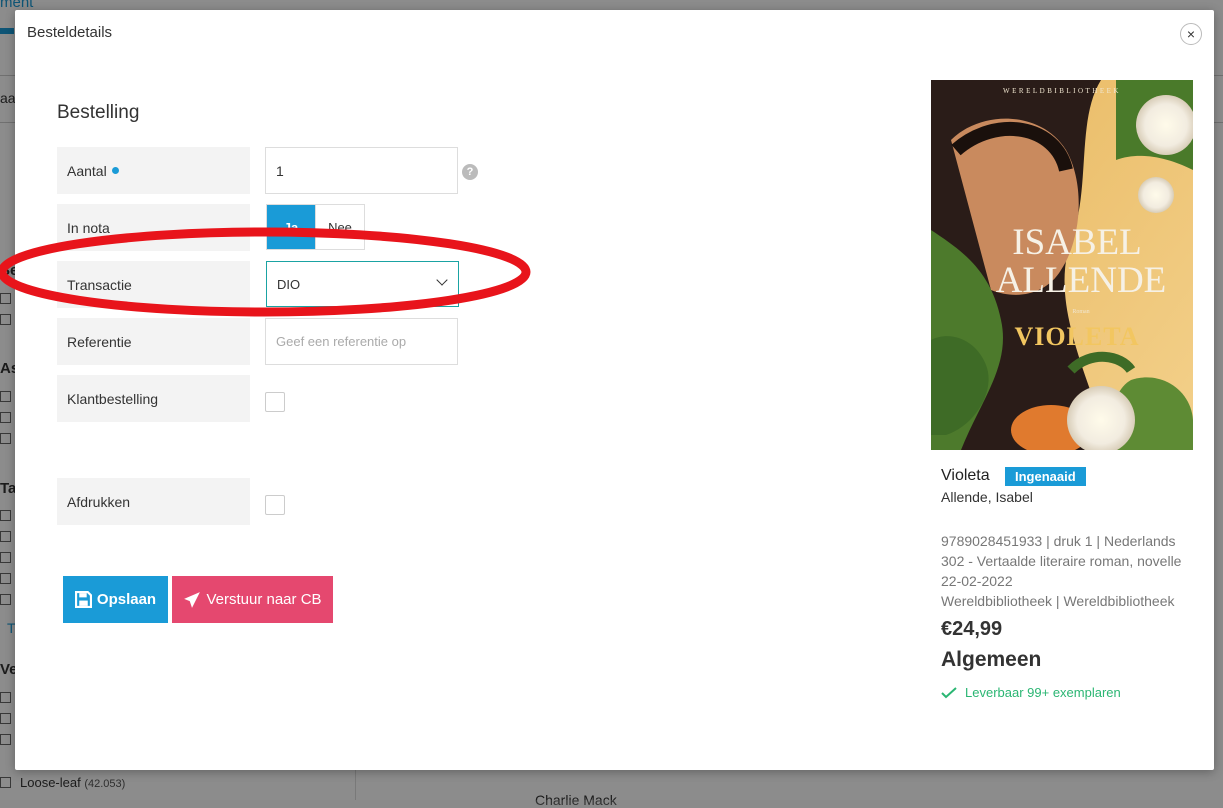 The height and width of the screenshot is (808, 1223). I want to click on send-to-cb-button: Verstuur naar CB, so click(252, 599).